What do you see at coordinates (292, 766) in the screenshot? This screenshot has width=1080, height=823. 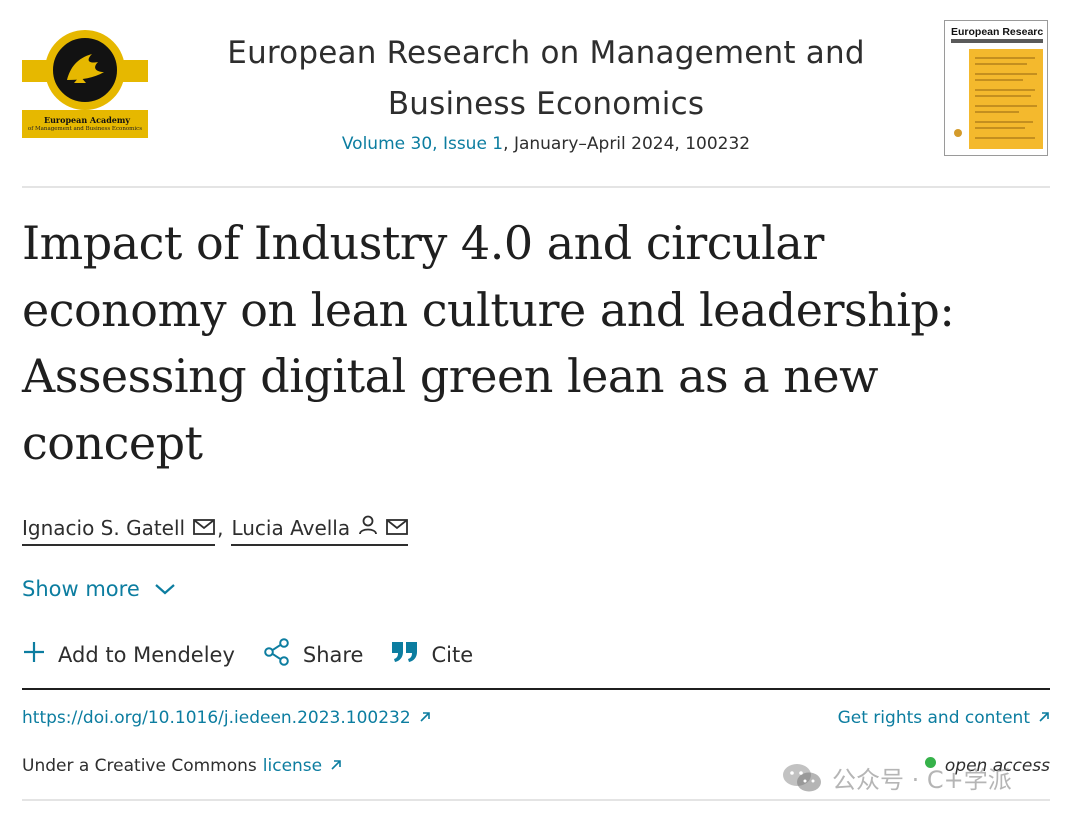 I see `license-link-label: license` at bounding box center [292, 766].